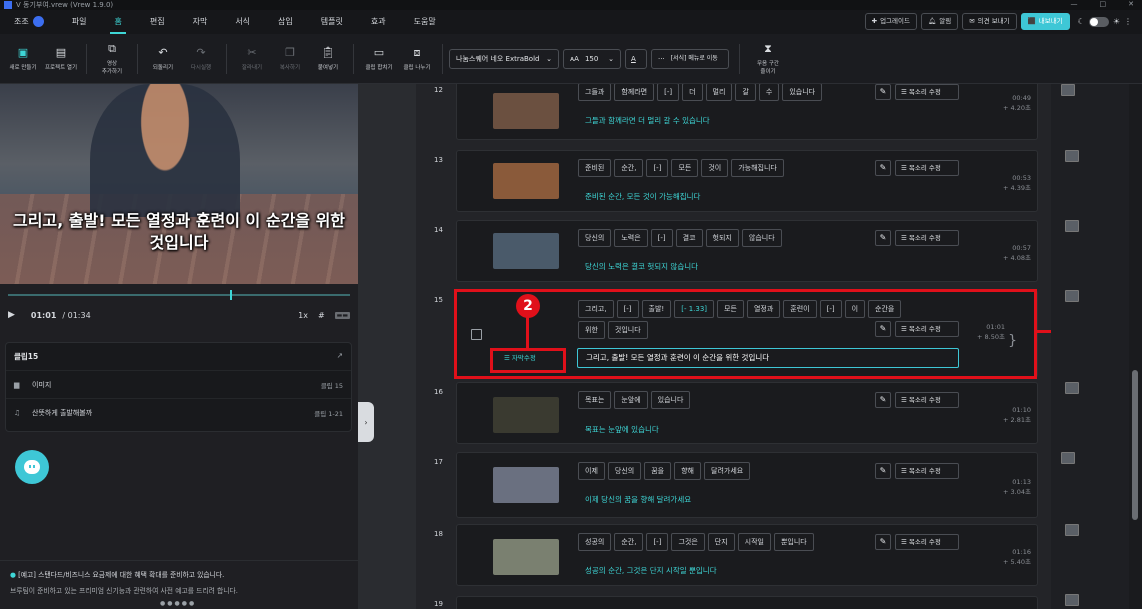  What do you see at coordinates (303, 315) in the screenshot?
I see `speed-button: 1x` at bounding box center [303, 315].